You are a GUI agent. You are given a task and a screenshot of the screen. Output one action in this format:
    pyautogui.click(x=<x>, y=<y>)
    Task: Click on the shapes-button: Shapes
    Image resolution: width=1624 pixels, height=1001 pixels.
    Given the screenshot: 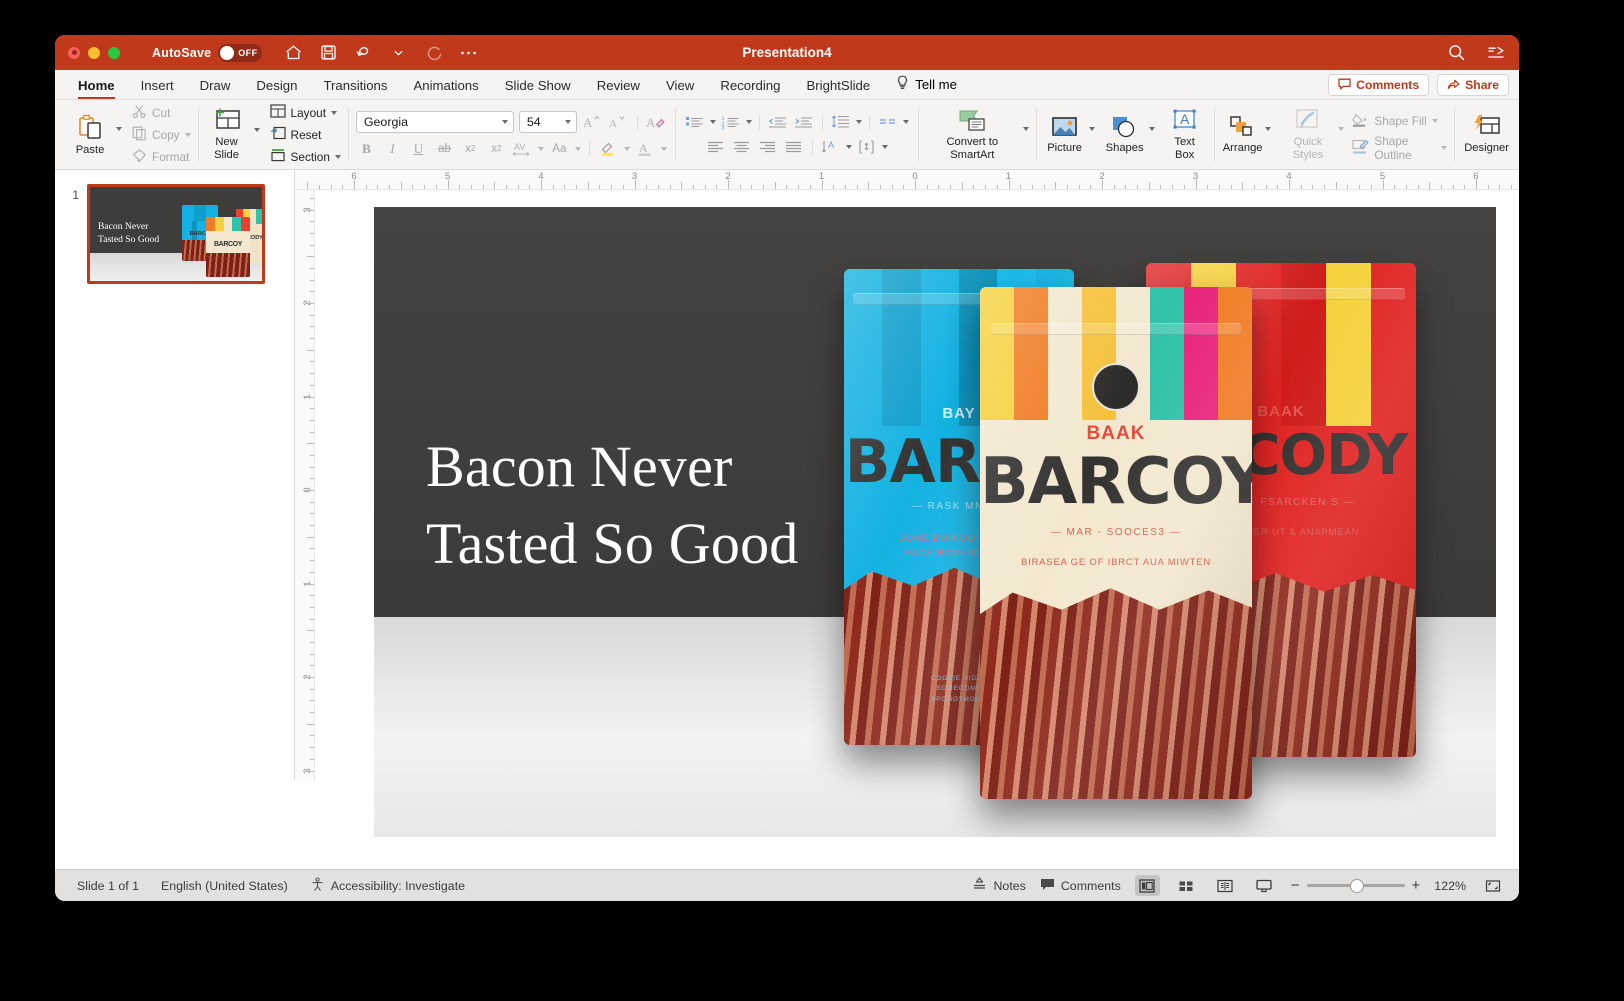 What is the action you would take?
    pyautogui.click(x=1125, y=134)
    